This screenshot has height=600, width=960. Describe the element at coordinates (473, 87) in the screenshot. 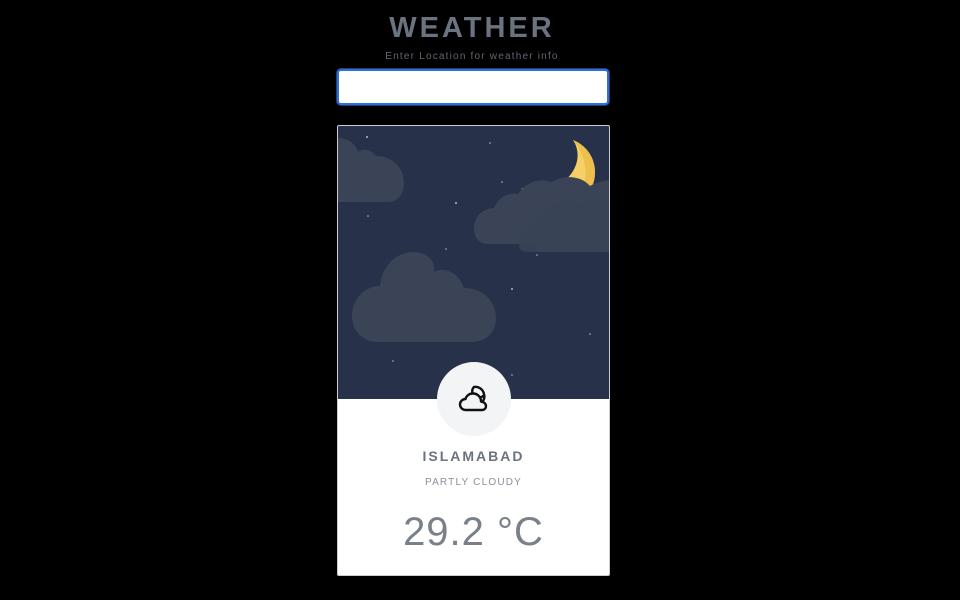

I see `location-search-input` at that location.